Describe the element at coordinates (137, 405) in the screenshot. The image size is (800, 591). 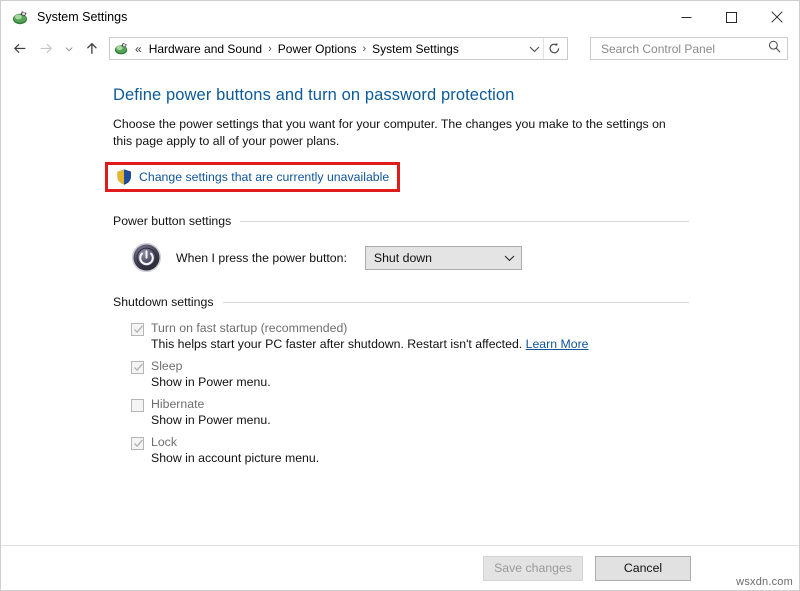
I see `checkbox-hibernate` at that location.